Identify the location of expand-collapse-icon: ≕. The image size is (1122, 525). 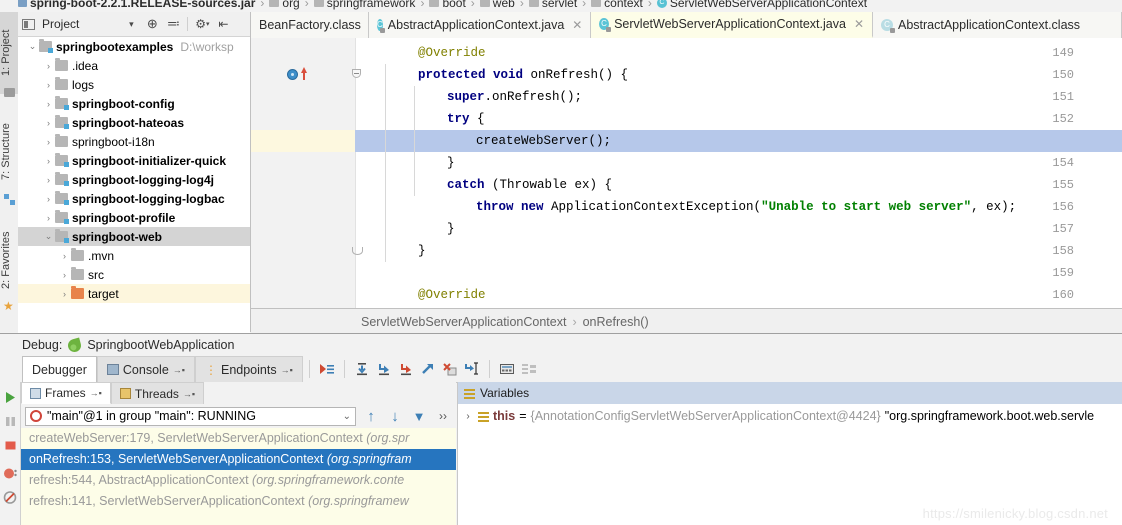
(173, 24).